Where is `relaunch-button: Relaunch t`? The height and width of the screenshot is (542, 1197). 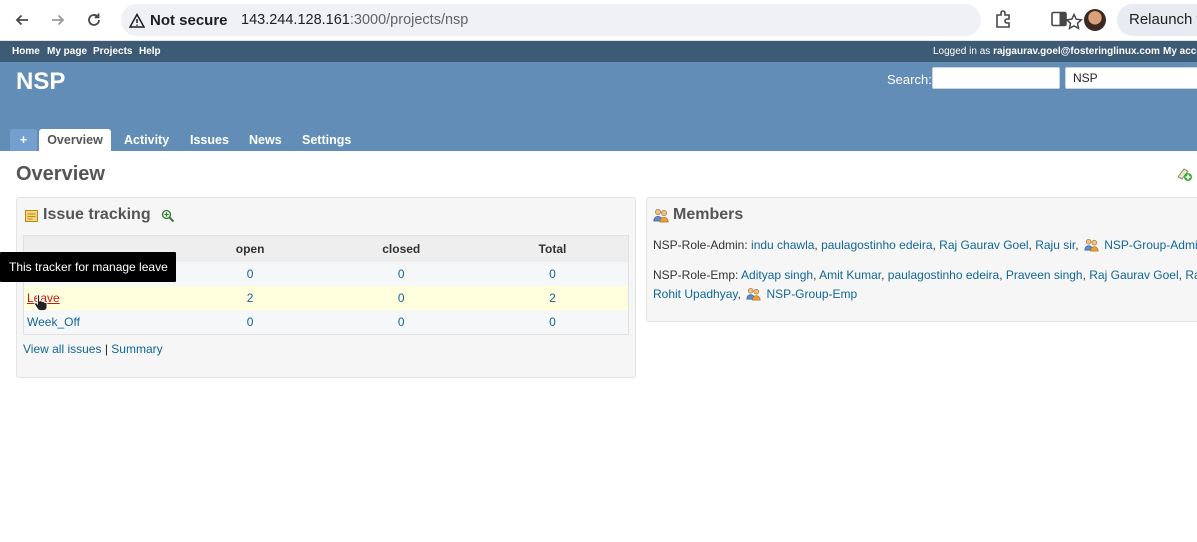 relaunch-button: Relaunch t is located at coordinates (1157, 20).